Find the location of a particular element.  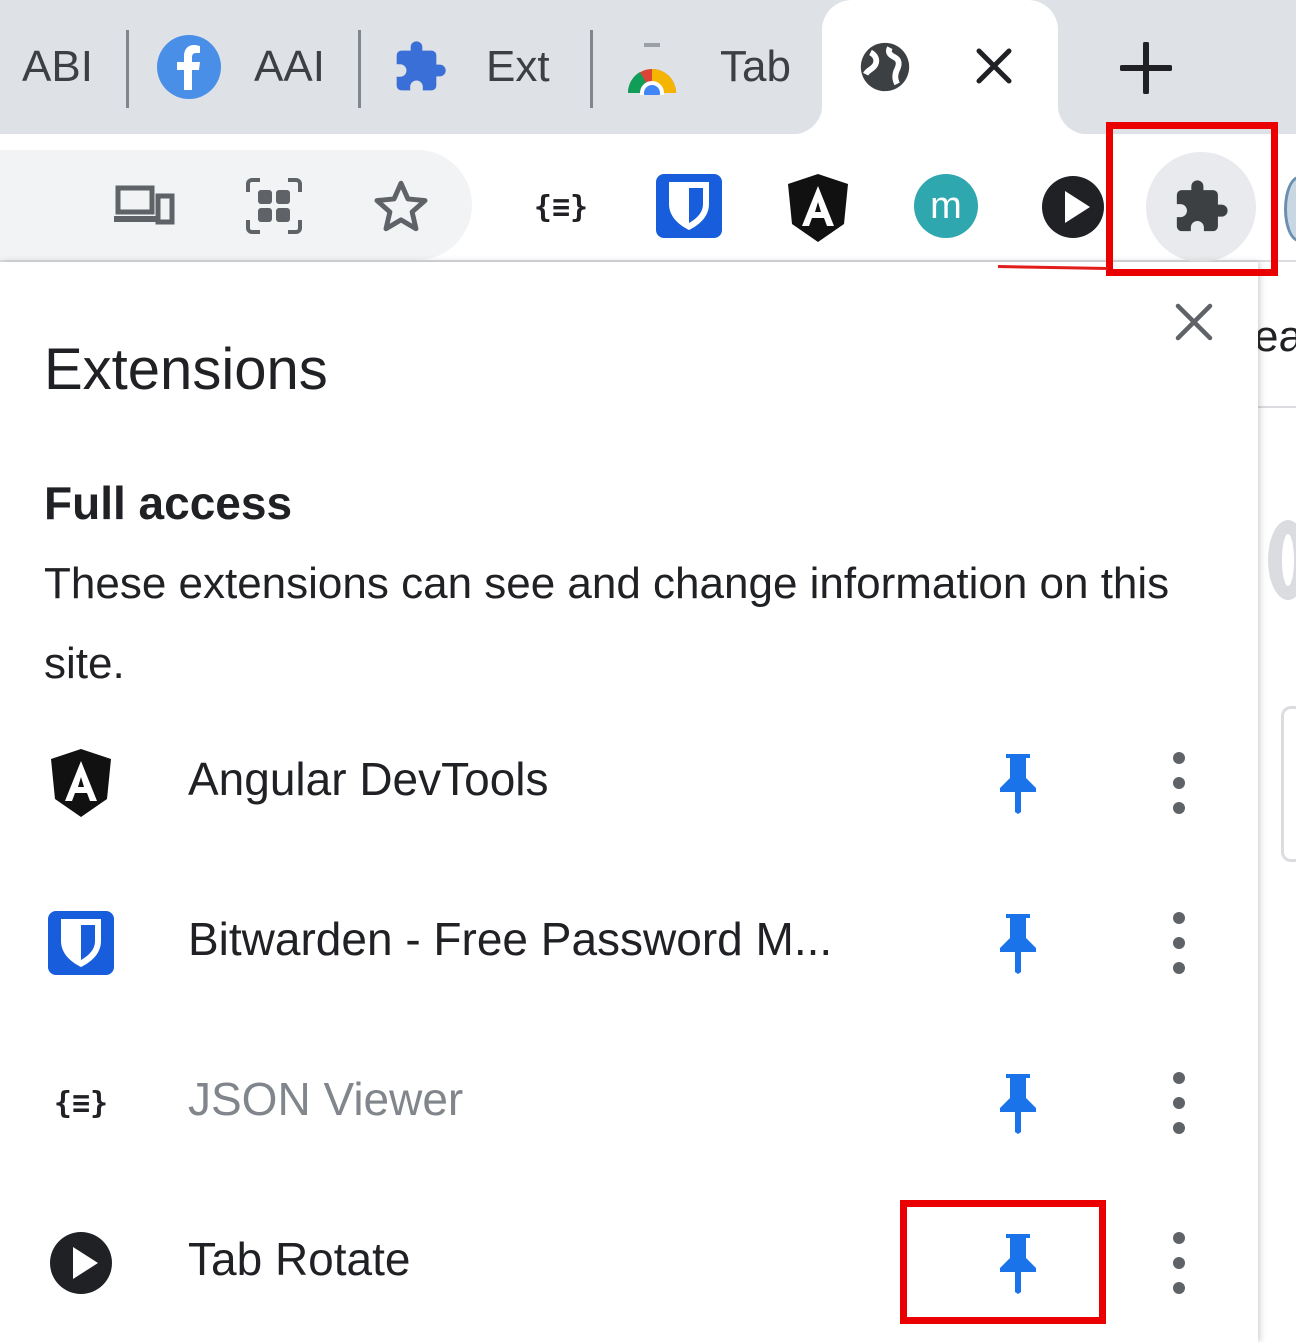

qr-code-icon is located at coordinates (274, 206).